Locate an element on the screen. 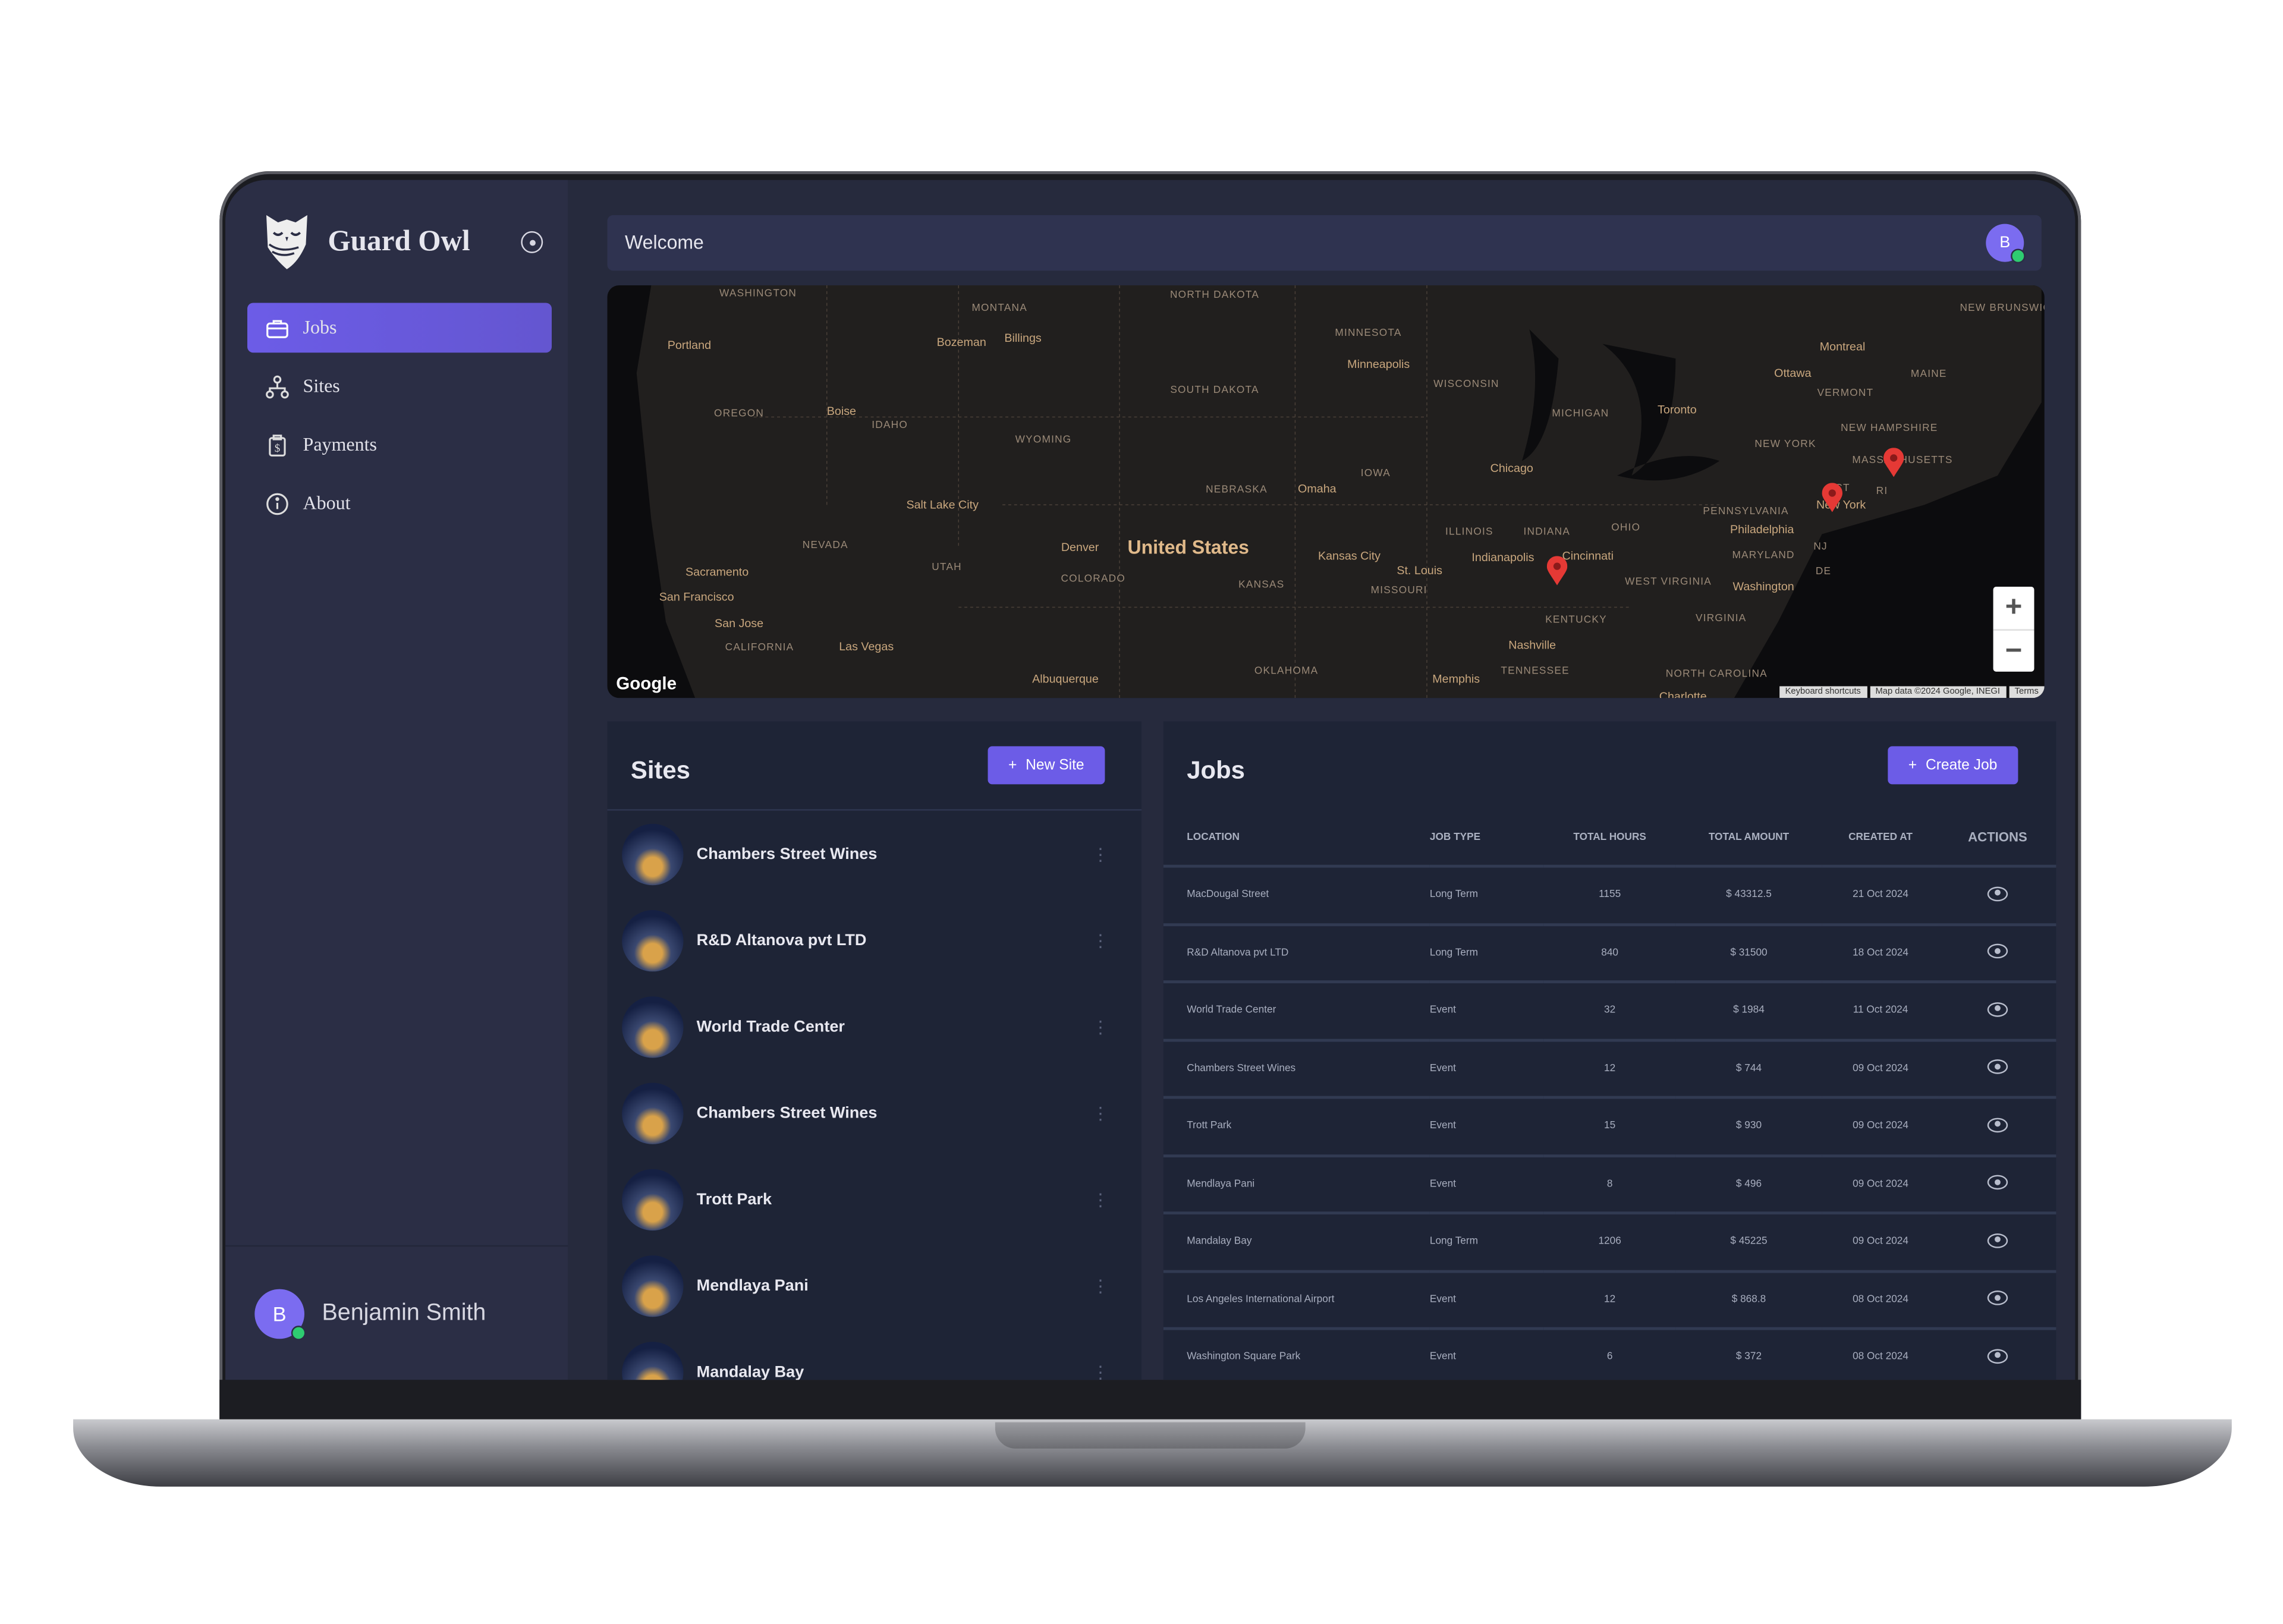 This screenshot has height=1624, width=2283. table-cell: Washington Square Park is located at coordinates (1296, 1354).